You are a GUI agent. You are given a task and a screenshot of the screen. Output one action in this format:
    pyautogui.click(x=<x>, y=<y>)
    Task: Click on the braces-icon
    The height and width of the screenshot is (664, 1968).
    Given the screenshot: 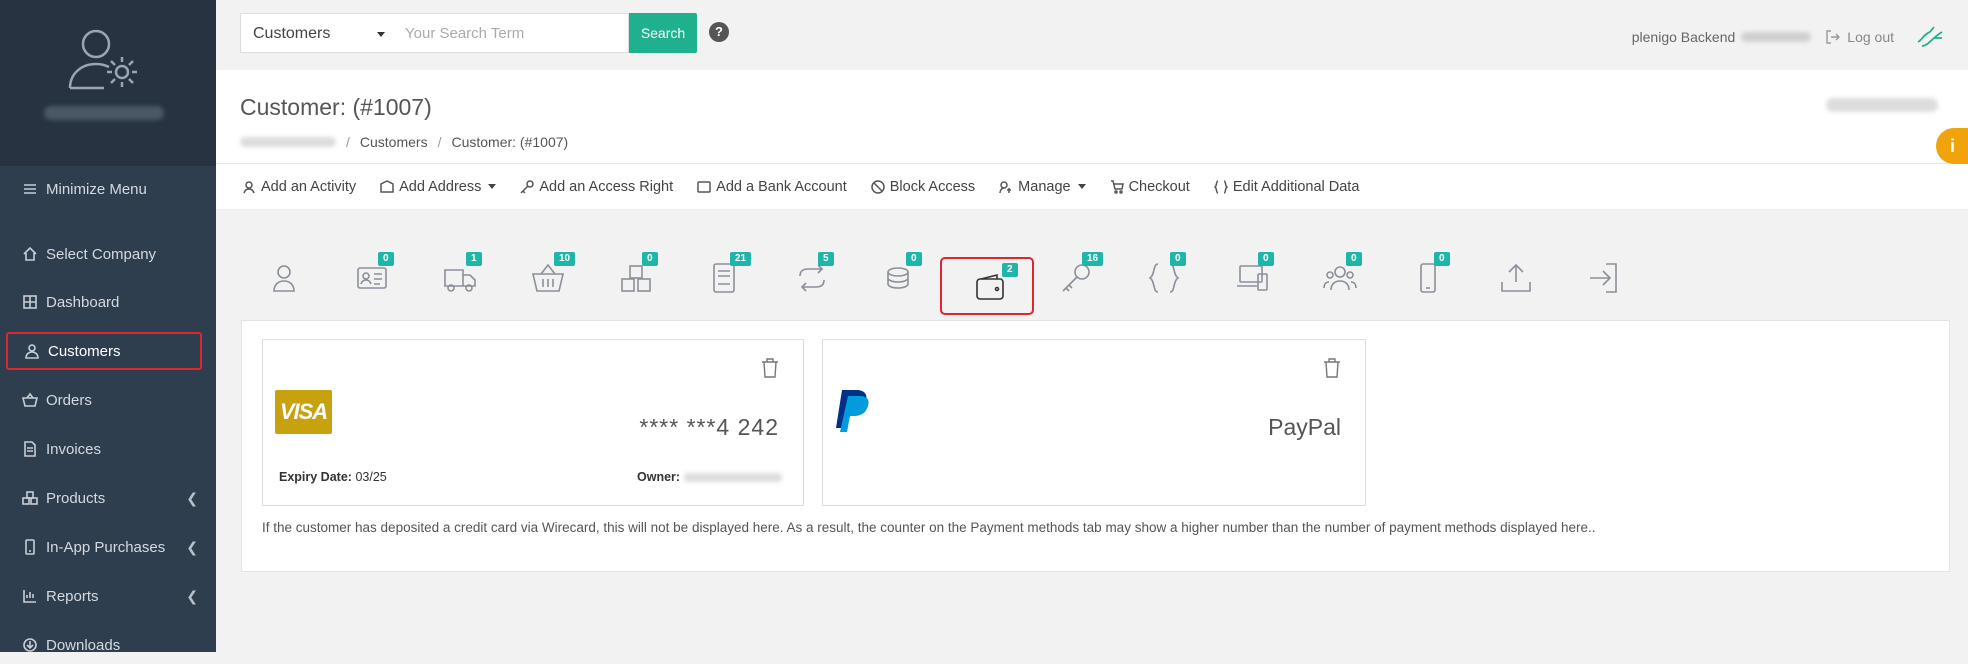 What is the action you would take?
    pyautogui.click(x=1220, y=186)
    